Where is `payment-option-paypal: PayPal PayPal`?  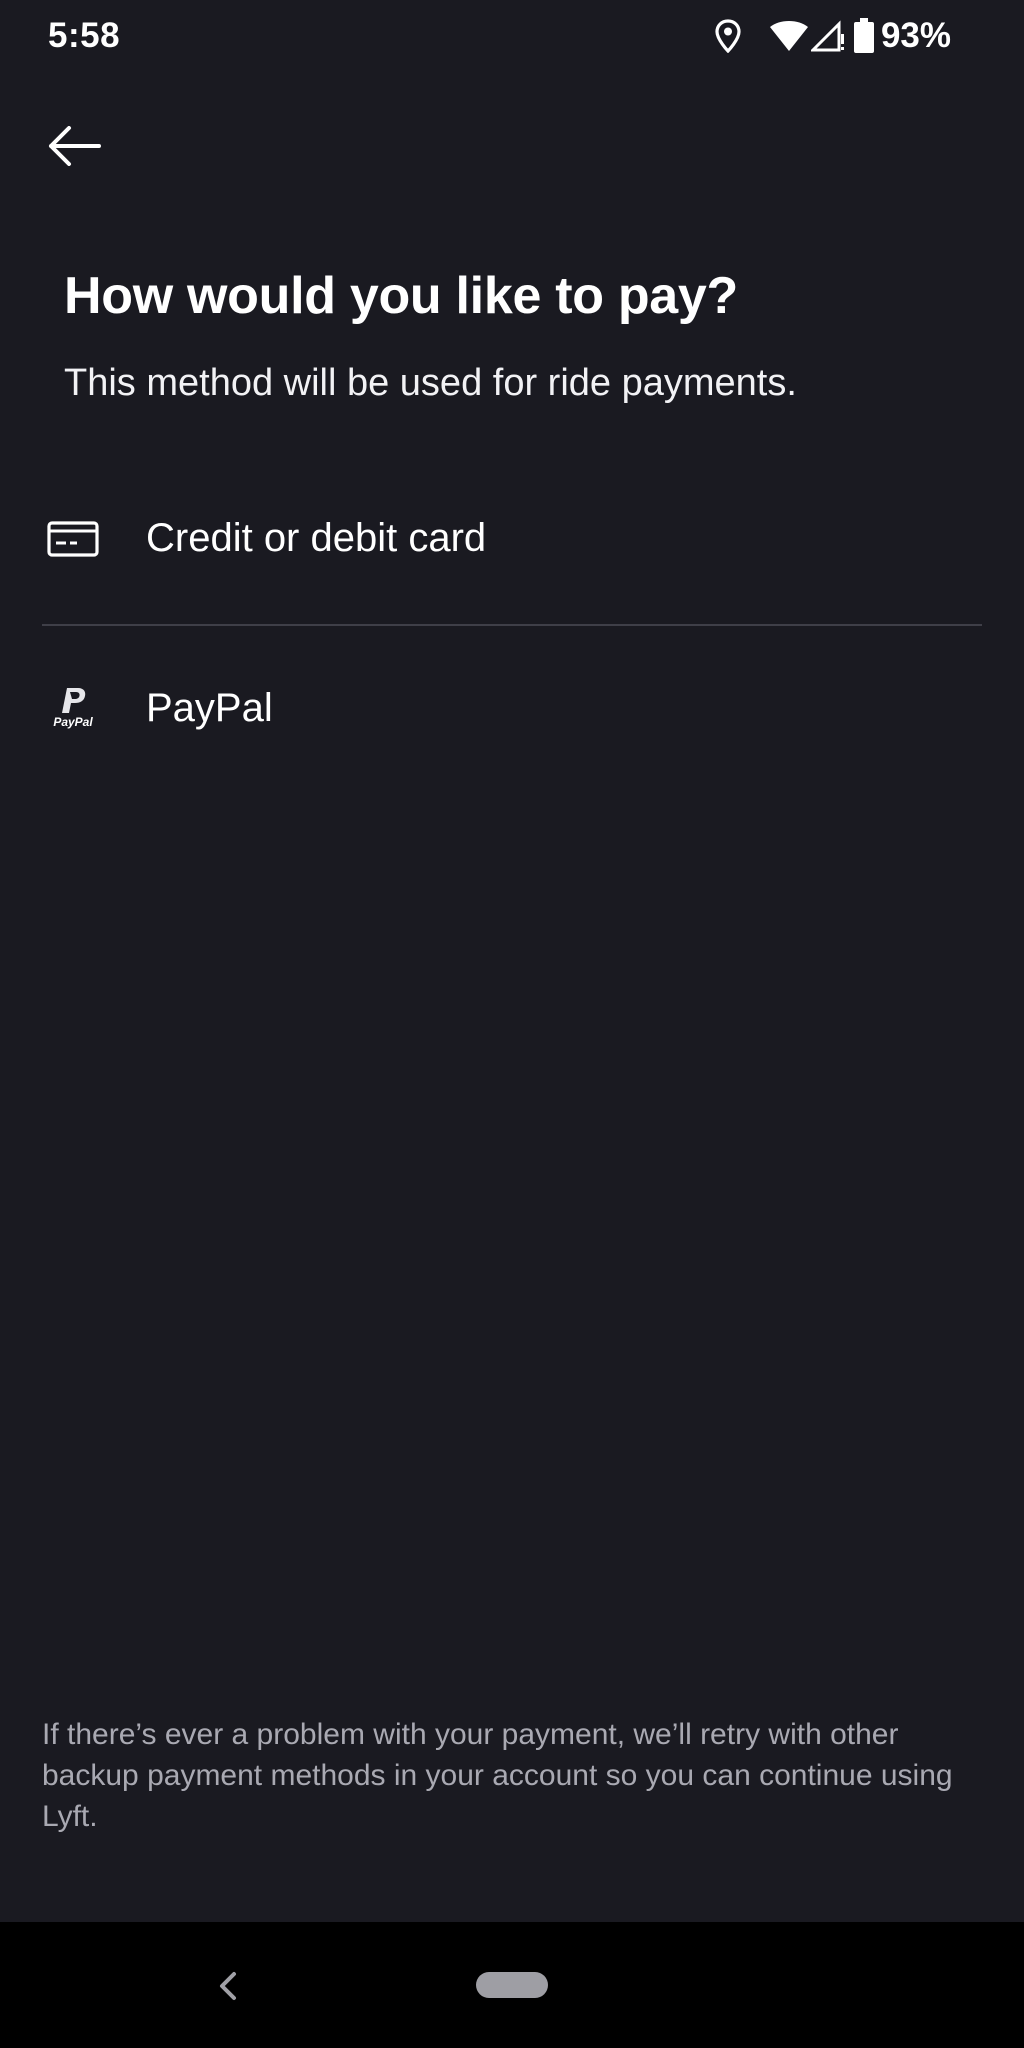 payment-option-paypal: PayPal PayPal is located at coordinates (512, 709).